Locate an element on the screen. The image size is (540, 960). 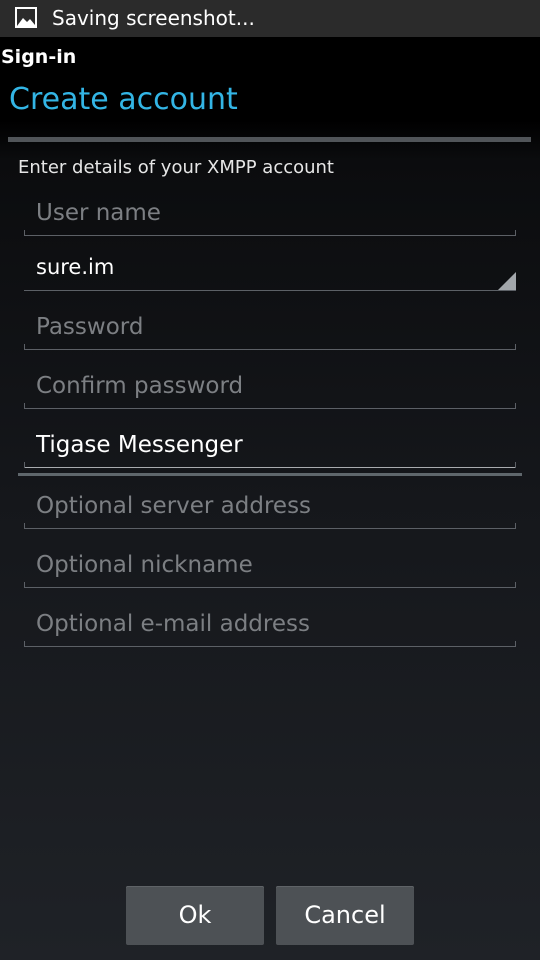
dialog-title: Create account is located at coordinates (123, 99).